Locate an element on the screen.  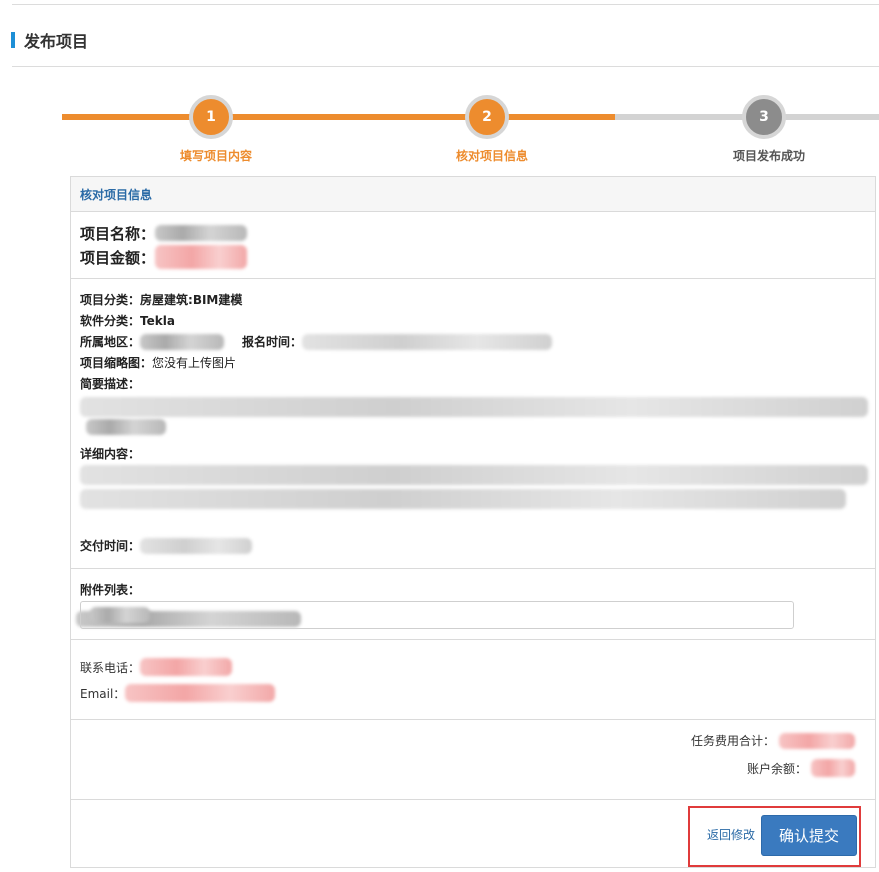
step-3-circle: 3 is located at coordinates (764, 117).